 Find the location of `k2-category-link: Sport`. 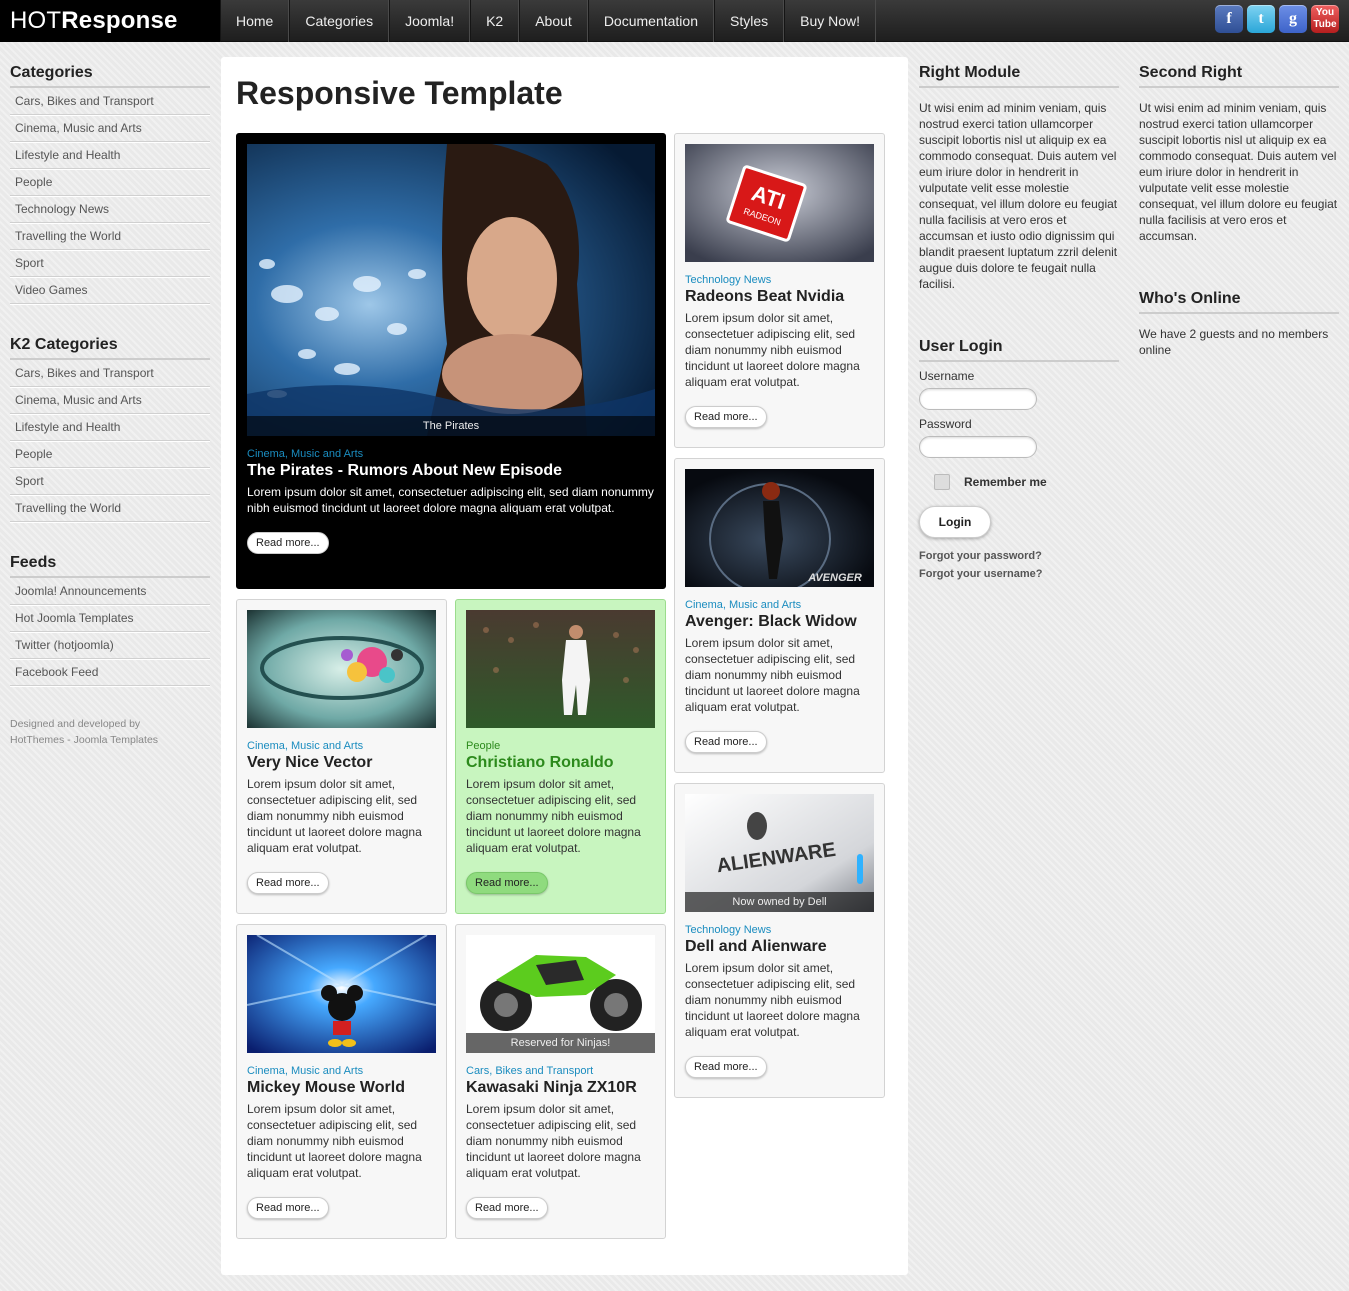

k2-category-link: Sport is located at coordinates (110, 481).